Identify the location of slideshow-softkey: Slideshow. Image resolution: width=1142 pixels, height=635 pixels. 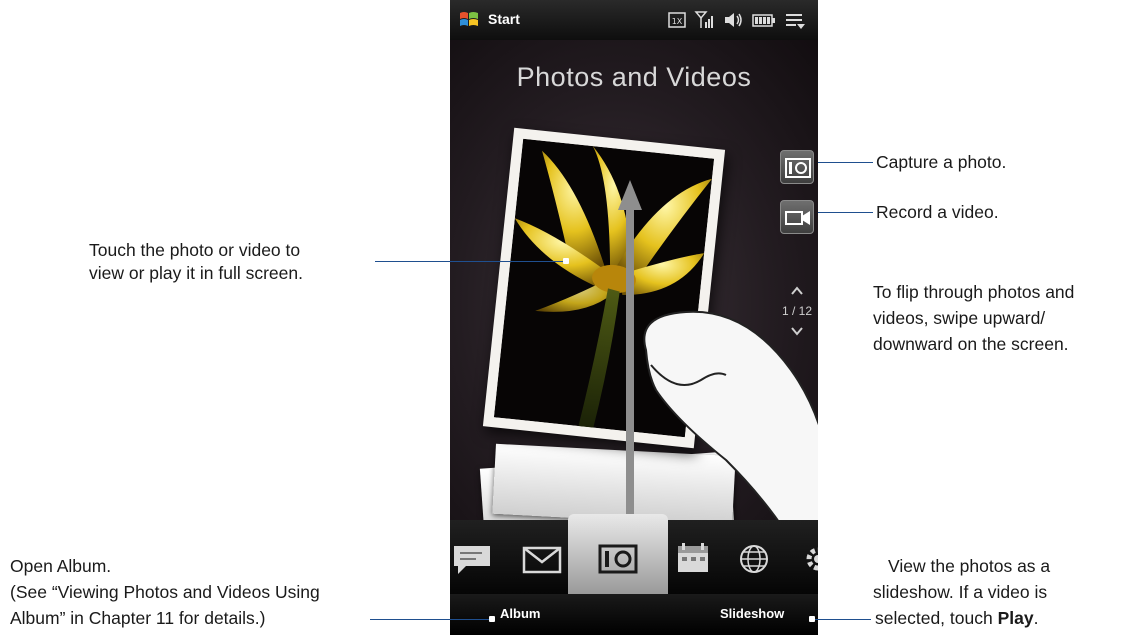
(752, 613).